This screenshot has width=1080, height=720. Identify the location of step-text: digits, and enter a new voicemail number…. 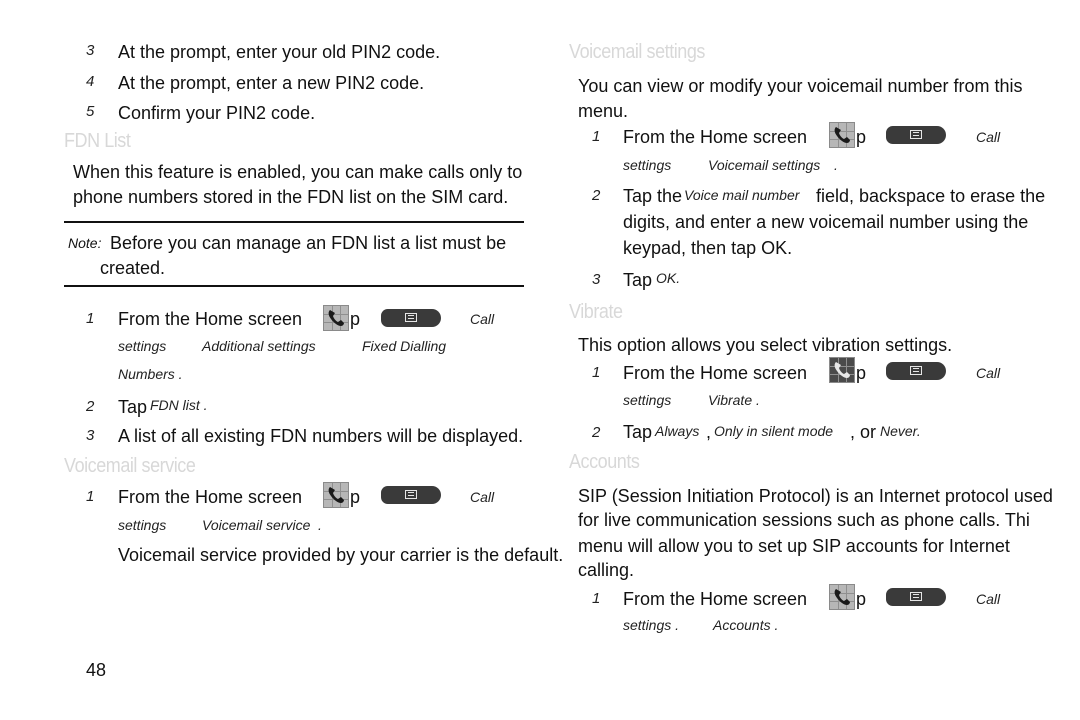
(826, 222).